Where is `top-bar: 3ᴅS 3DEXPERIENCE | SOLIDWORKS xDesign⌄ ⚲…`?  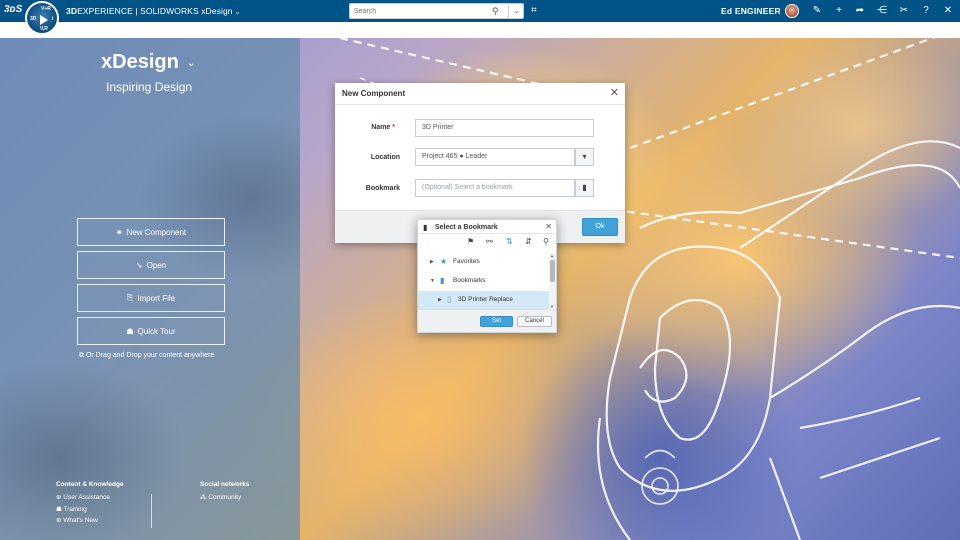 top-bar: 3ᴅS 3DEXPERIENCE | SOLIDWORKS xDesign⌄ ⚲… is located at coordinates (480, 11).